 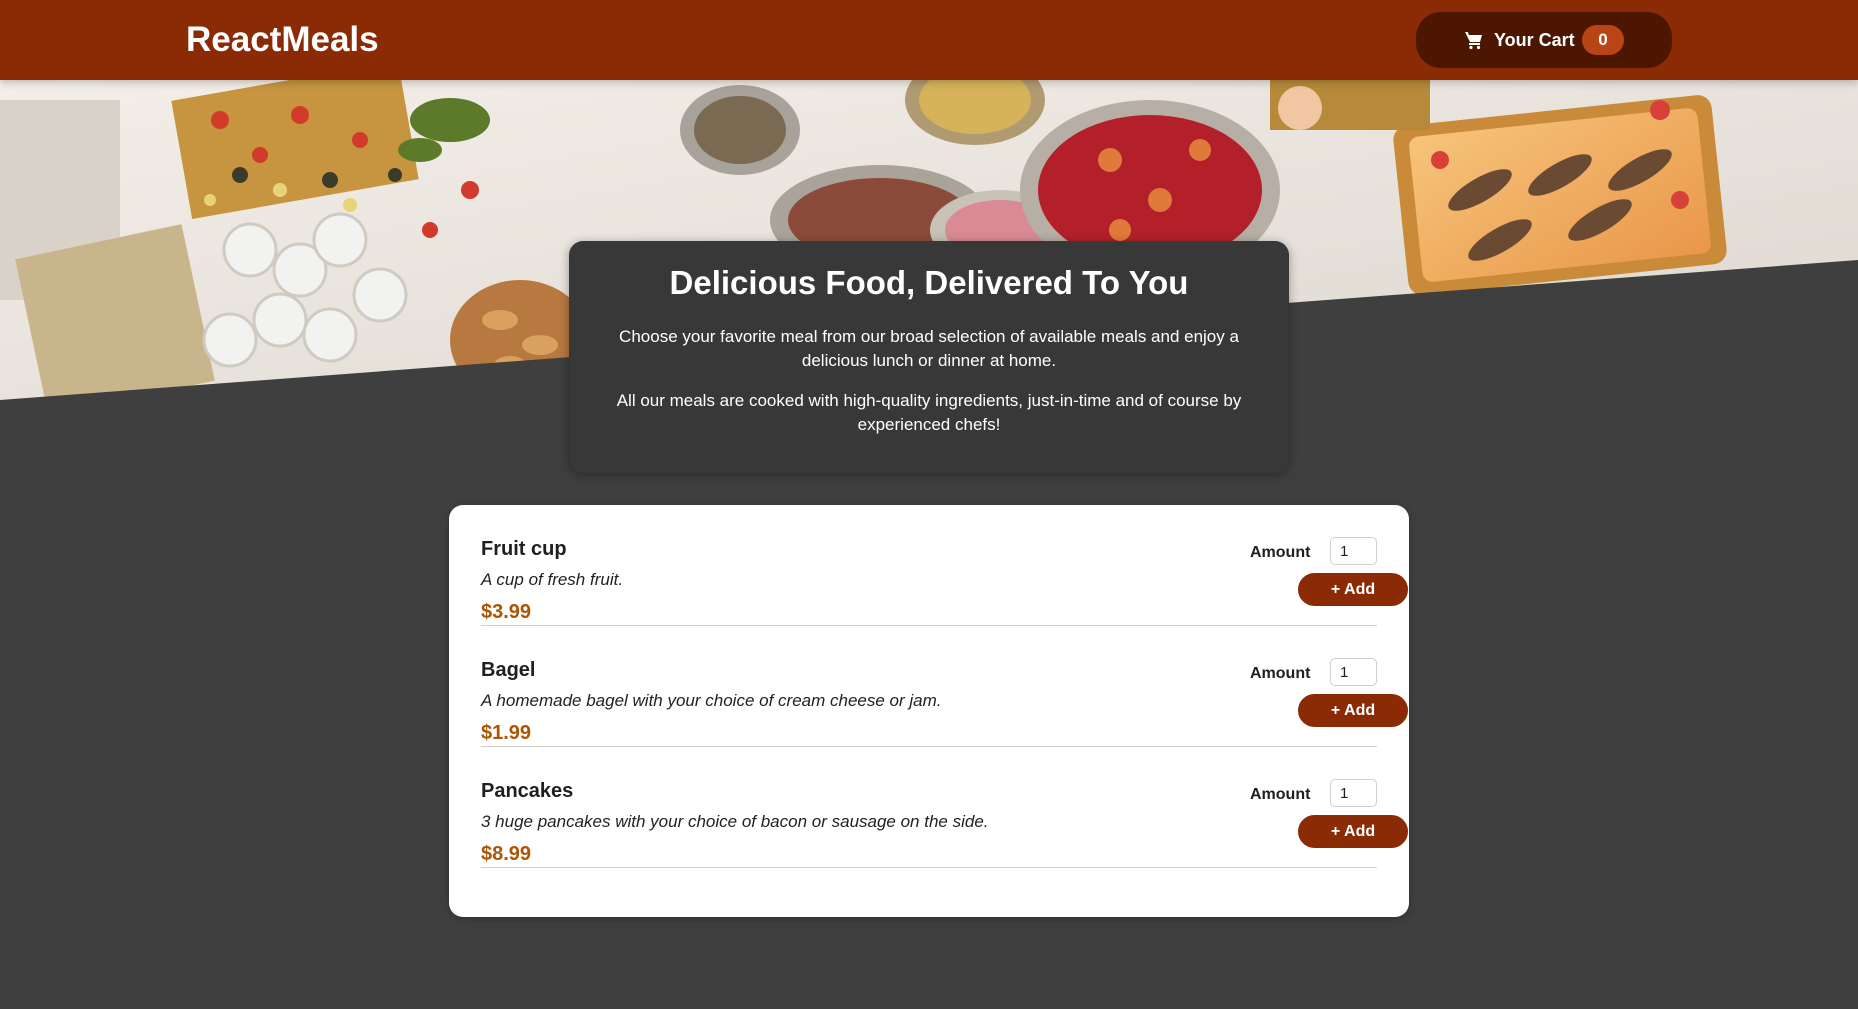 I want to click on cart-icon, so click(x=1473, y=41).